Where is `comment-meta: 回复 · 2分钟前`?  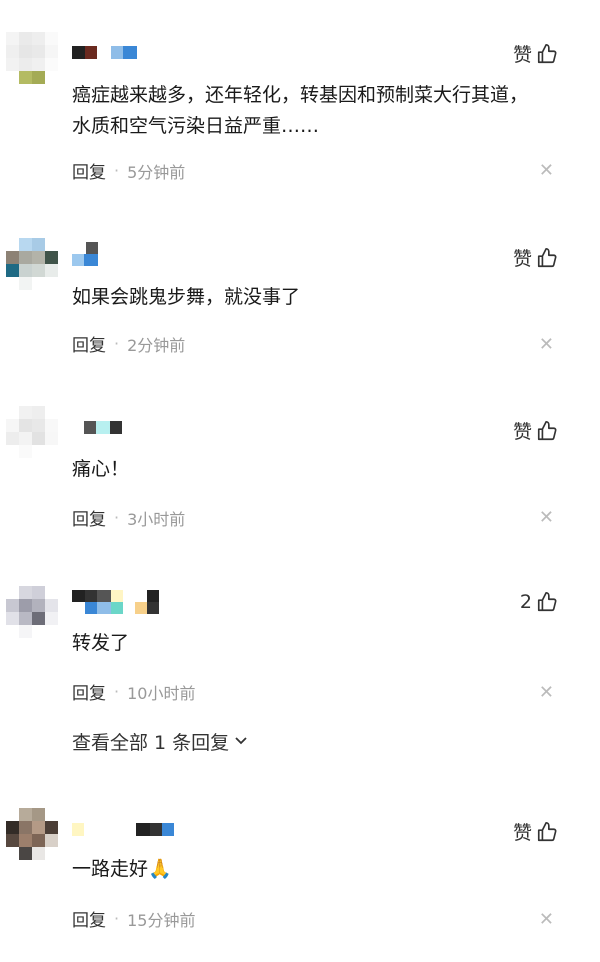
comment-meta: 回复 · 2分钟前 is located at coordinates (128, 343).